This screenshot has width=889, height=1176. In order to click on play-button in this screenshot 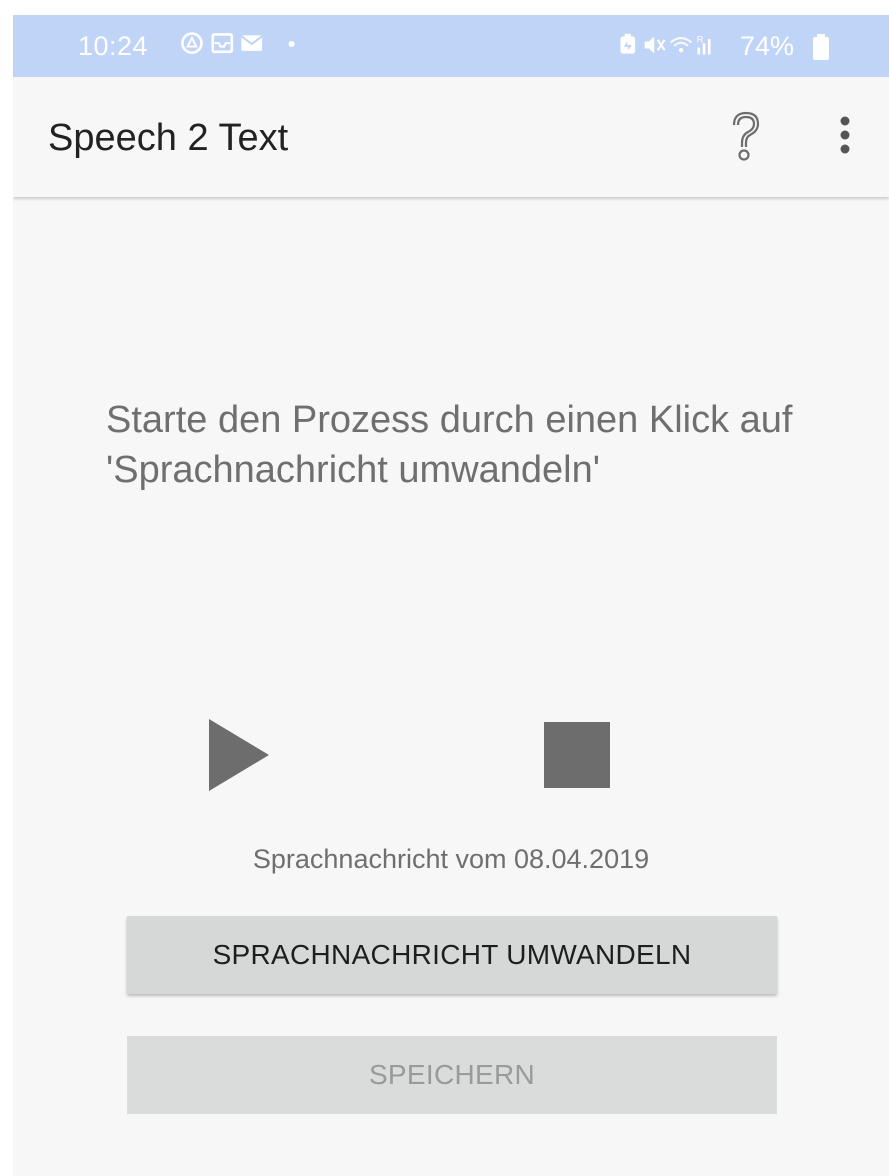, I will do `click(240, 755)`.